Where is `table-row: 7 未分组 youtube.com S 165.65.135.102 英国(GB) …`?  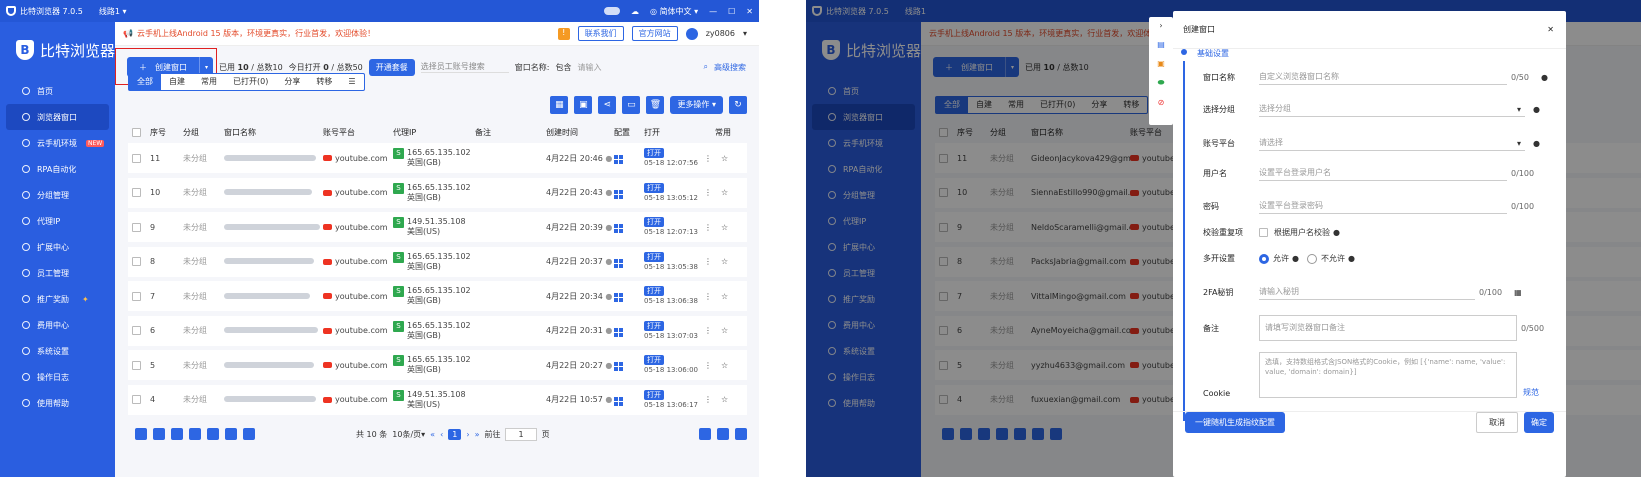
table-row: 7 未分组 youtube.com S 165.65.135.102 英国(GB) … is located at coordinates (437, 296).